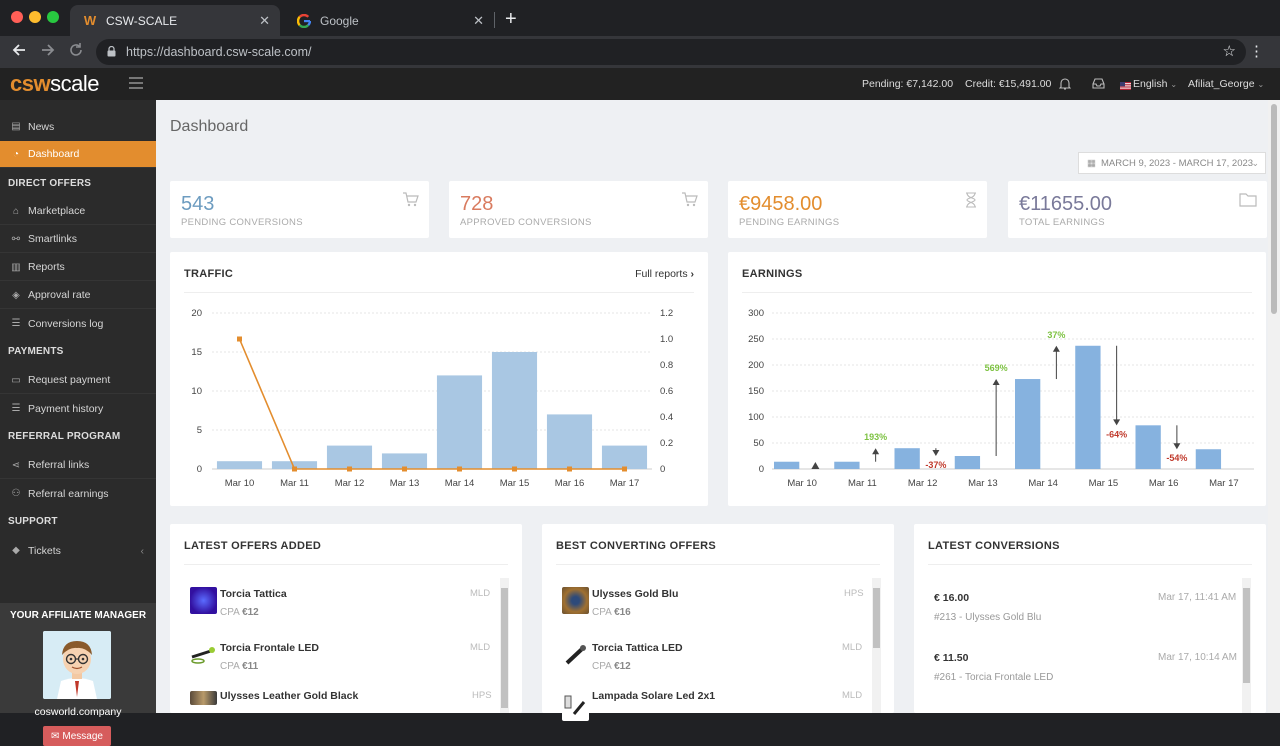 The width and height of the screenshot is (1280, 746). I want to click on stat-label: TOTAL EARNINGS, so click(1062, 222).